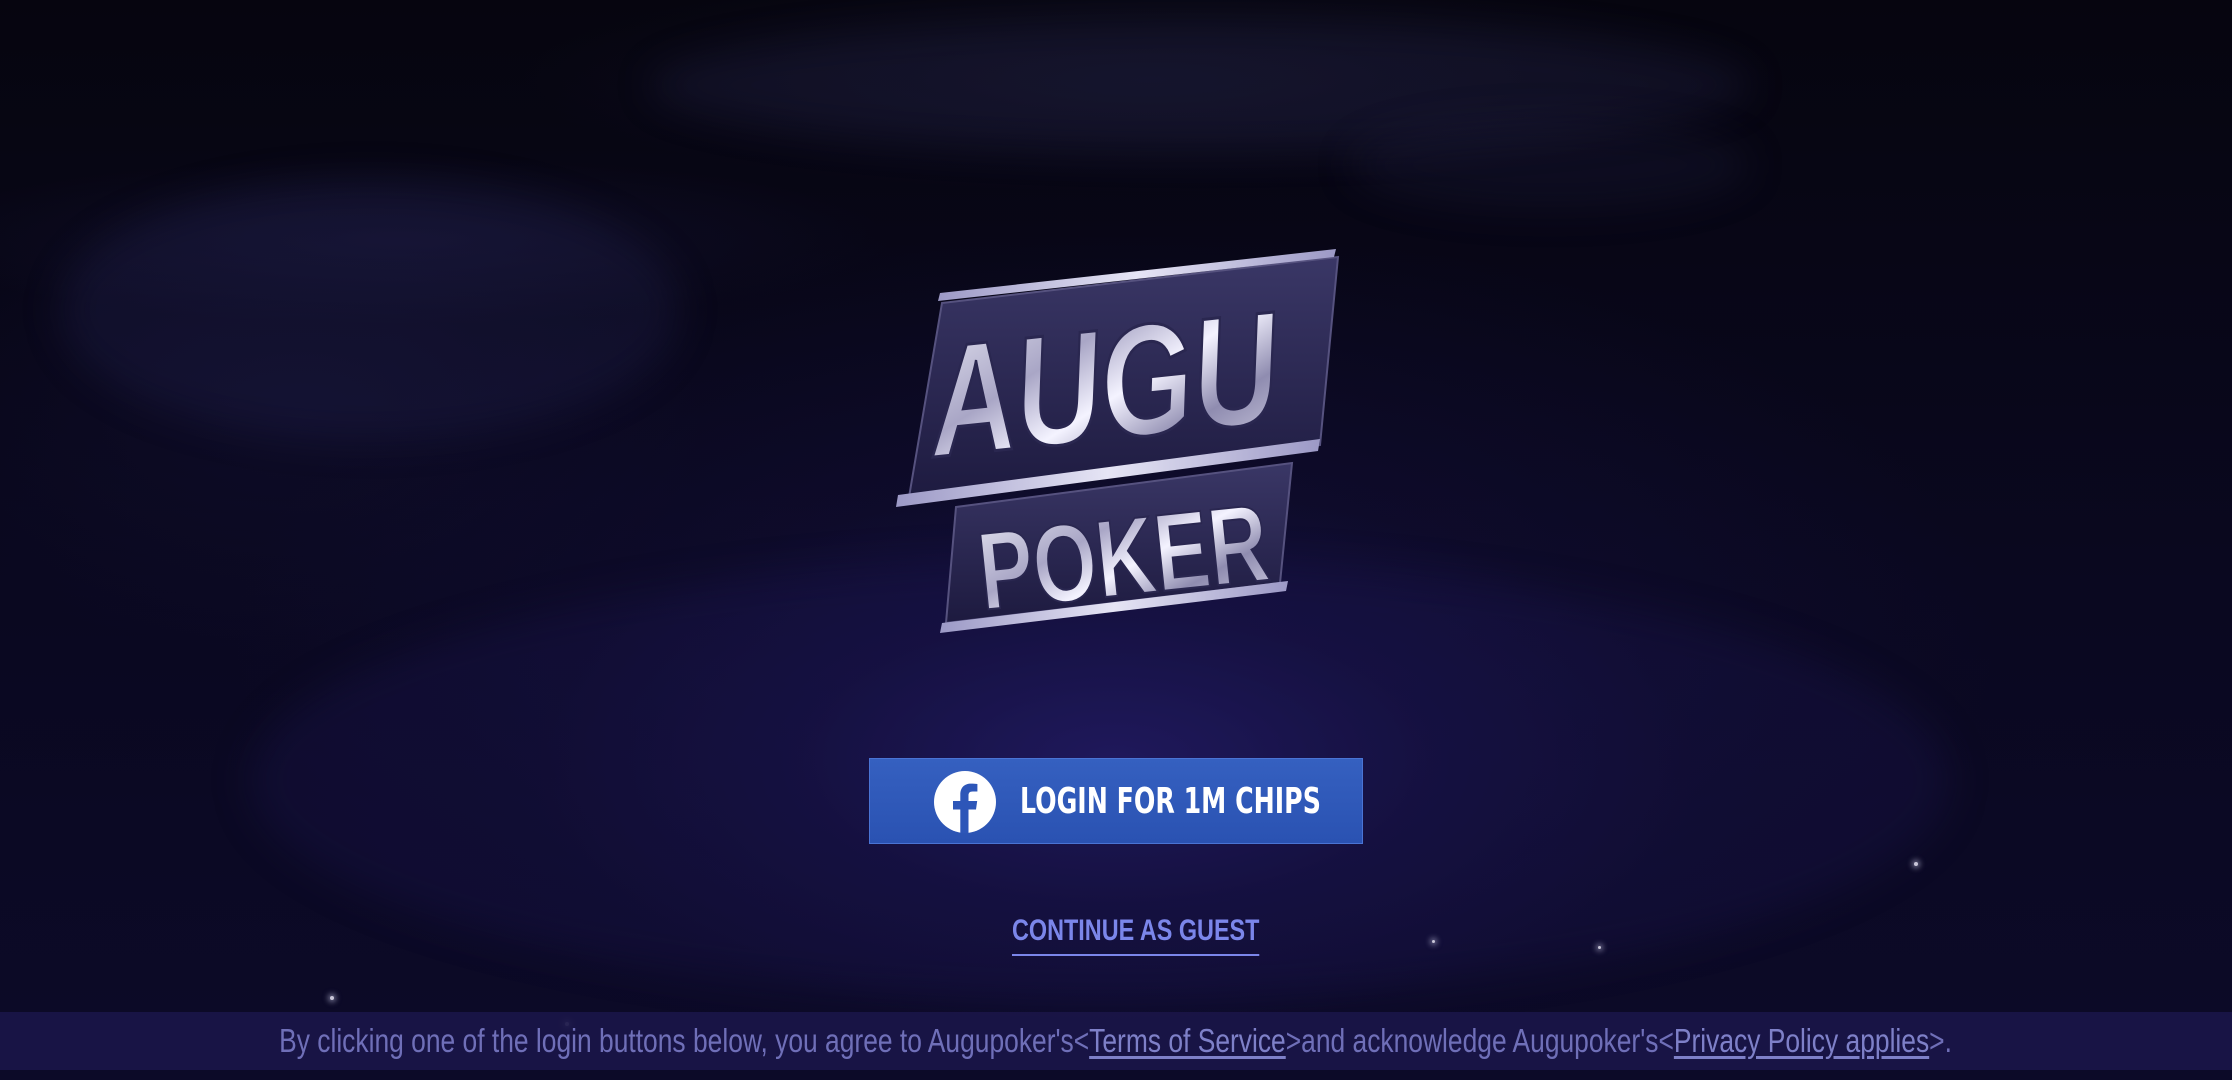  I want to click on augu-poker-logo: AUGU POKER, so click(1120, 450).